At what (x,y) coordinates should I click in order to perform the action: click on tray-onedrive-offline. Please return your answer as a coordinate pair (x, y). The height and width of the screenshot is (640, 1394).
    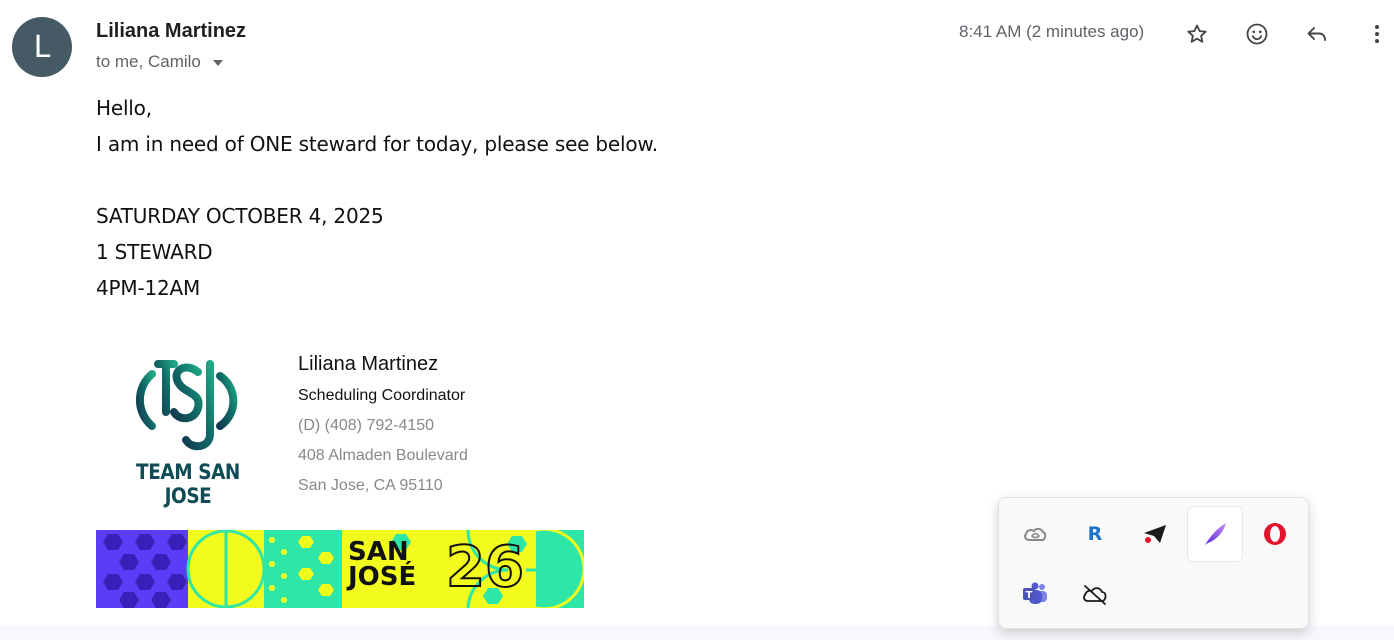
    Looking at the image, I should click on (1095, 594).